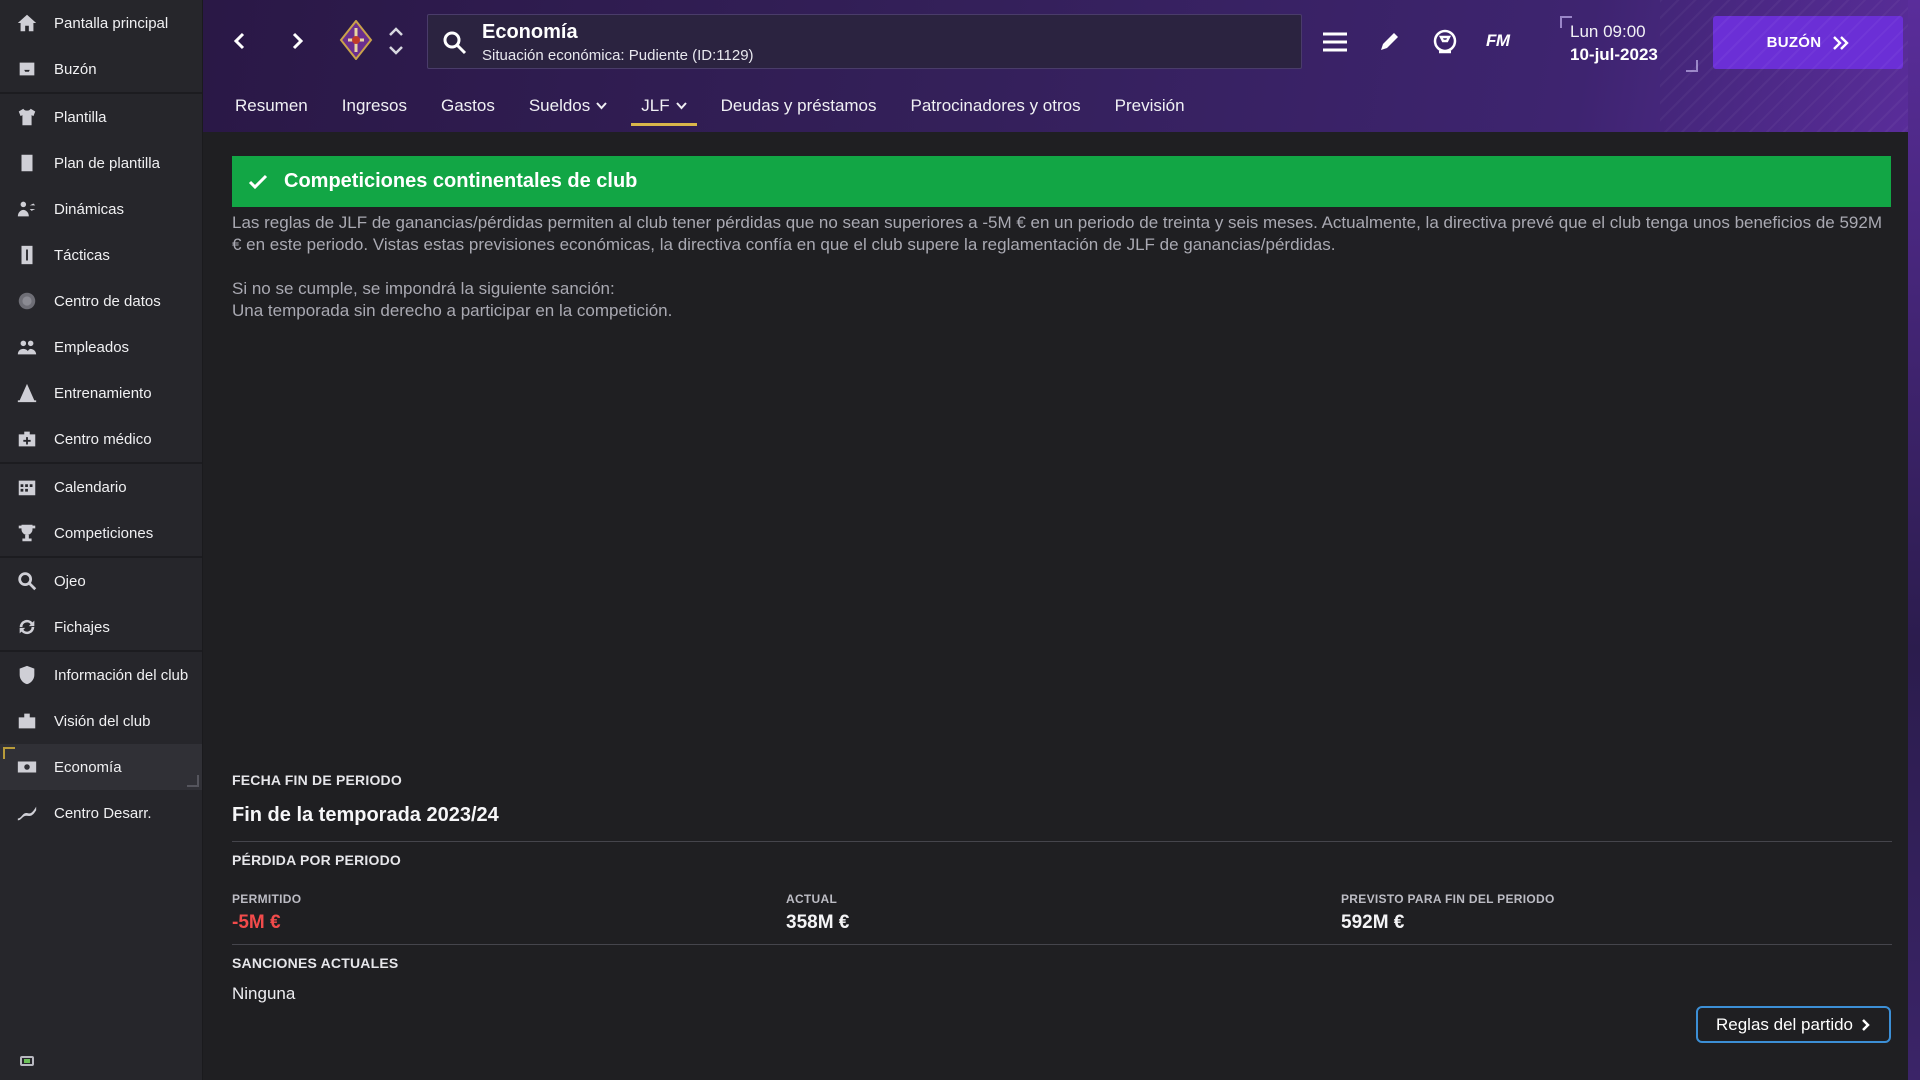 Image resolution: width=1920 pixels, height=1080 pixels. I want to click on double-chevron-right-icon, so click(1841, 42).